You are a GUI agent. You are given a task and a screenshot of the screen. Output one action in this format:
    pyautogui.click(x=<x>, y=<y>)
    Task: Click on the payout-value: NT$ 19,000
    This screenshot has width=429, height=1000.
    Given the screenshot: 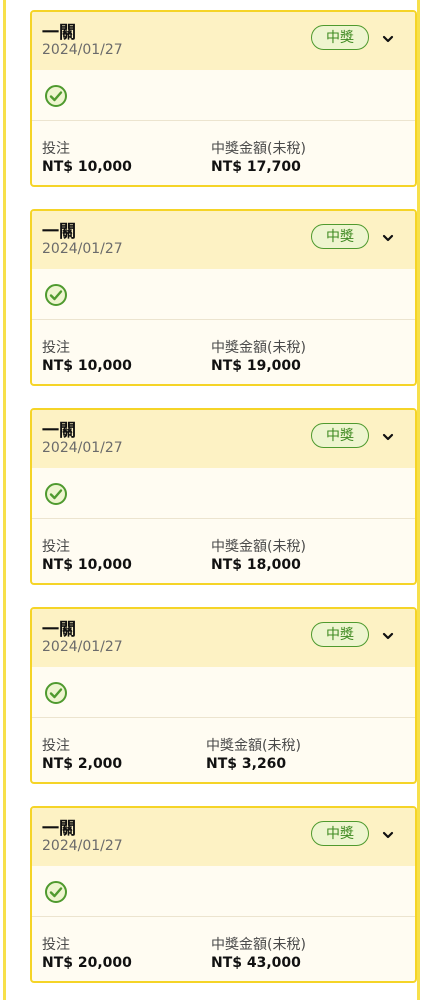 What is the action you would take?
    pyautogui.click(x=256, y=366)
    